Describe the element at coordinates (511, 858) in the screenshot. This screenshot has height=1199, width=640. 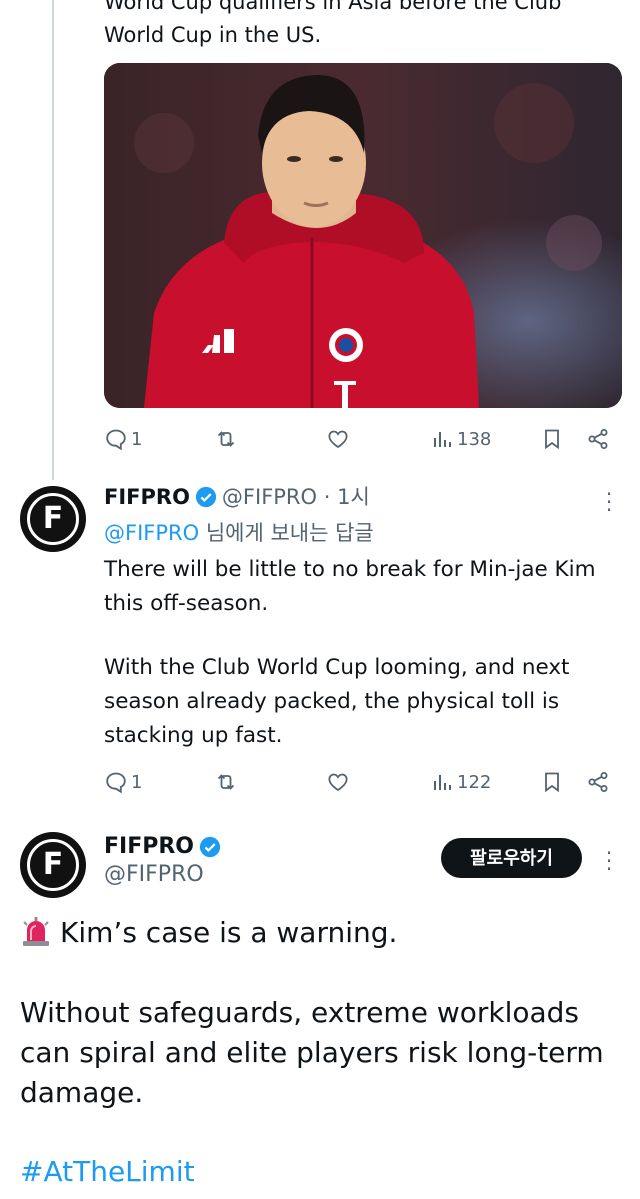
I see `follow-button: 팔로우하기` at that location.